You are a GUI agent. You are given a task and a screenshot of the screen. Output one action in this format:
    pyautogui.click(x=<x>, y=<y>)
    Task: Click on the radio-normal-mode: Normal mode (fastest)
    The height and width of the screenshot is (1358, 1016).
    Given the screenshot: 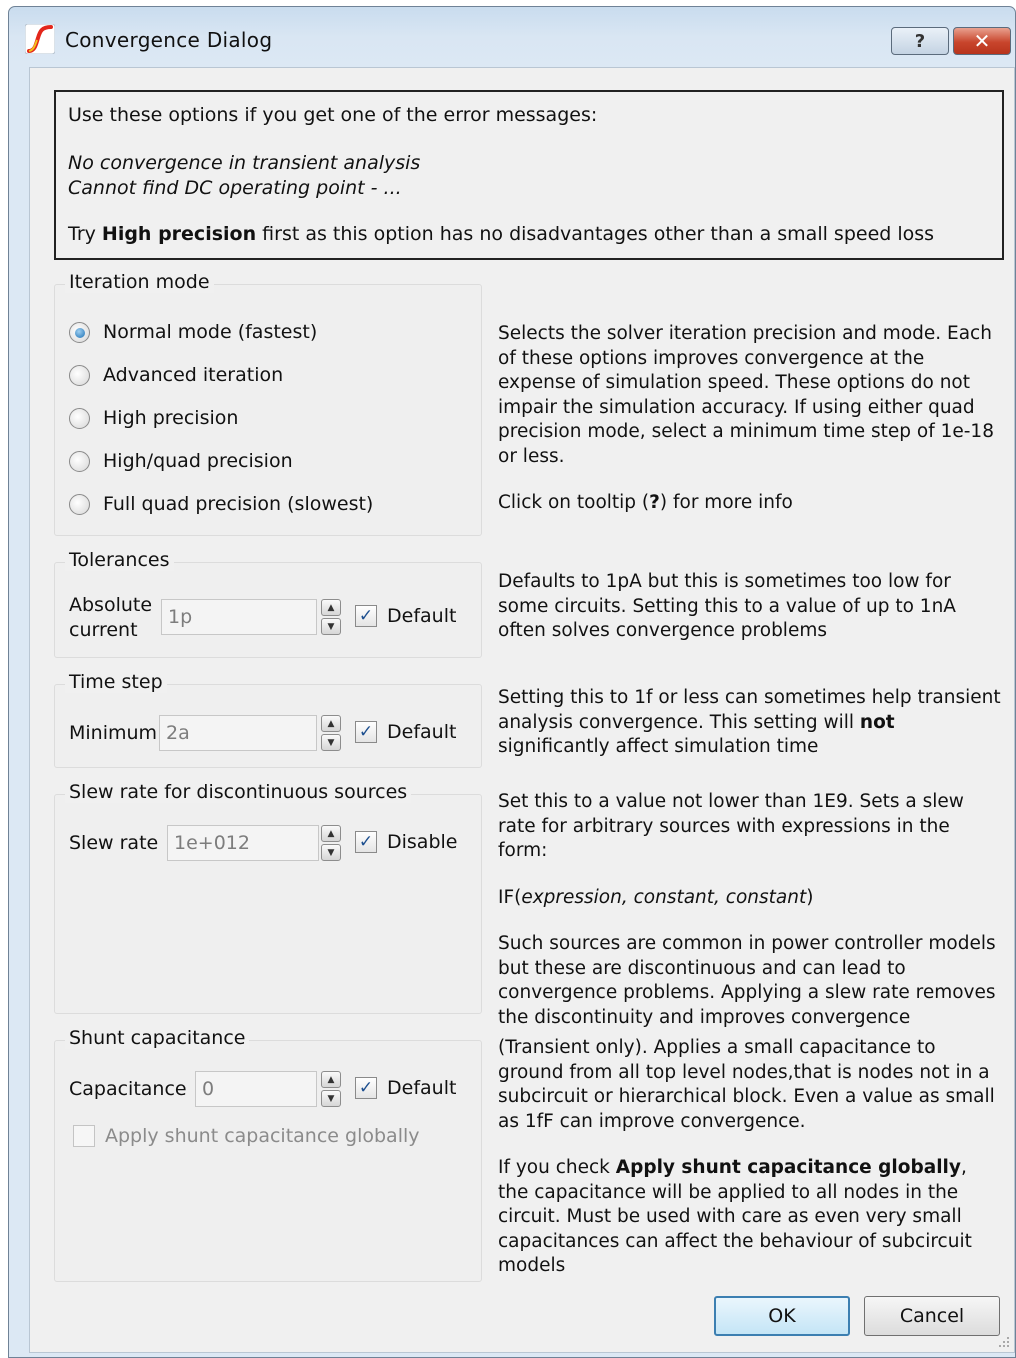 What is the action you would take?
    pyautogui.click(x=193, y=332)
    